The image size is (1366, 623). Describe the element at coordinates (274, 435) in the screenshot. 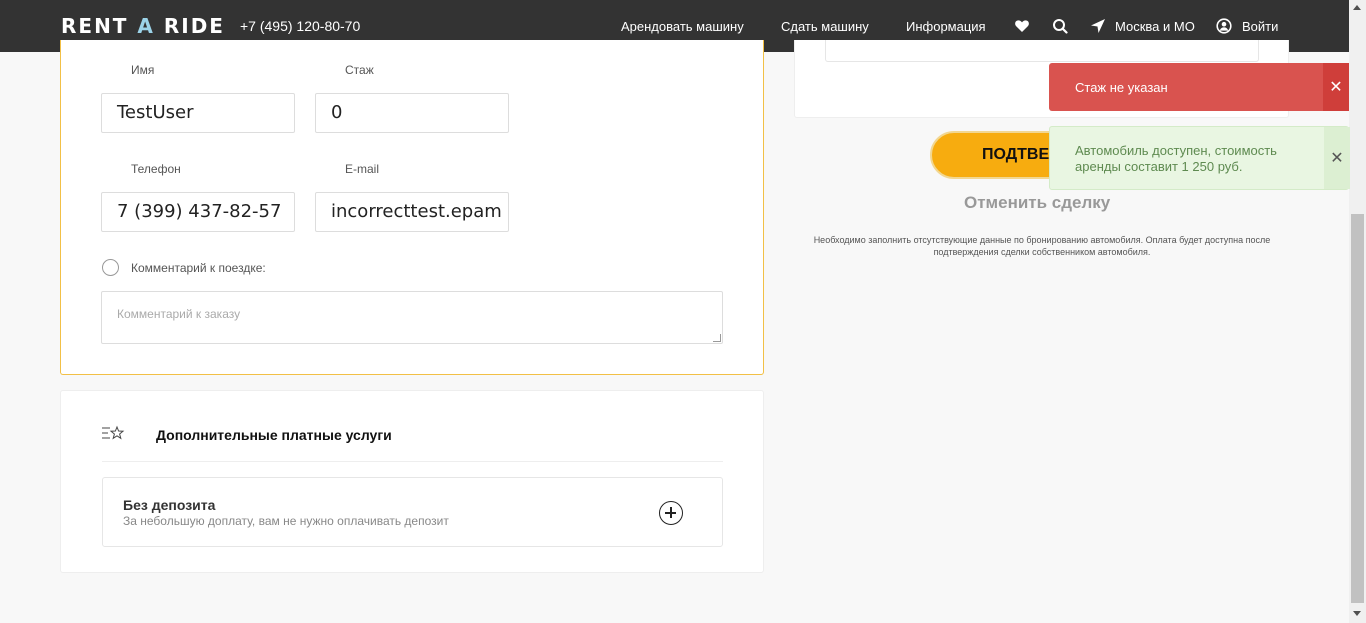

I see `services-title: Дополнительные платные услуги` at that location.